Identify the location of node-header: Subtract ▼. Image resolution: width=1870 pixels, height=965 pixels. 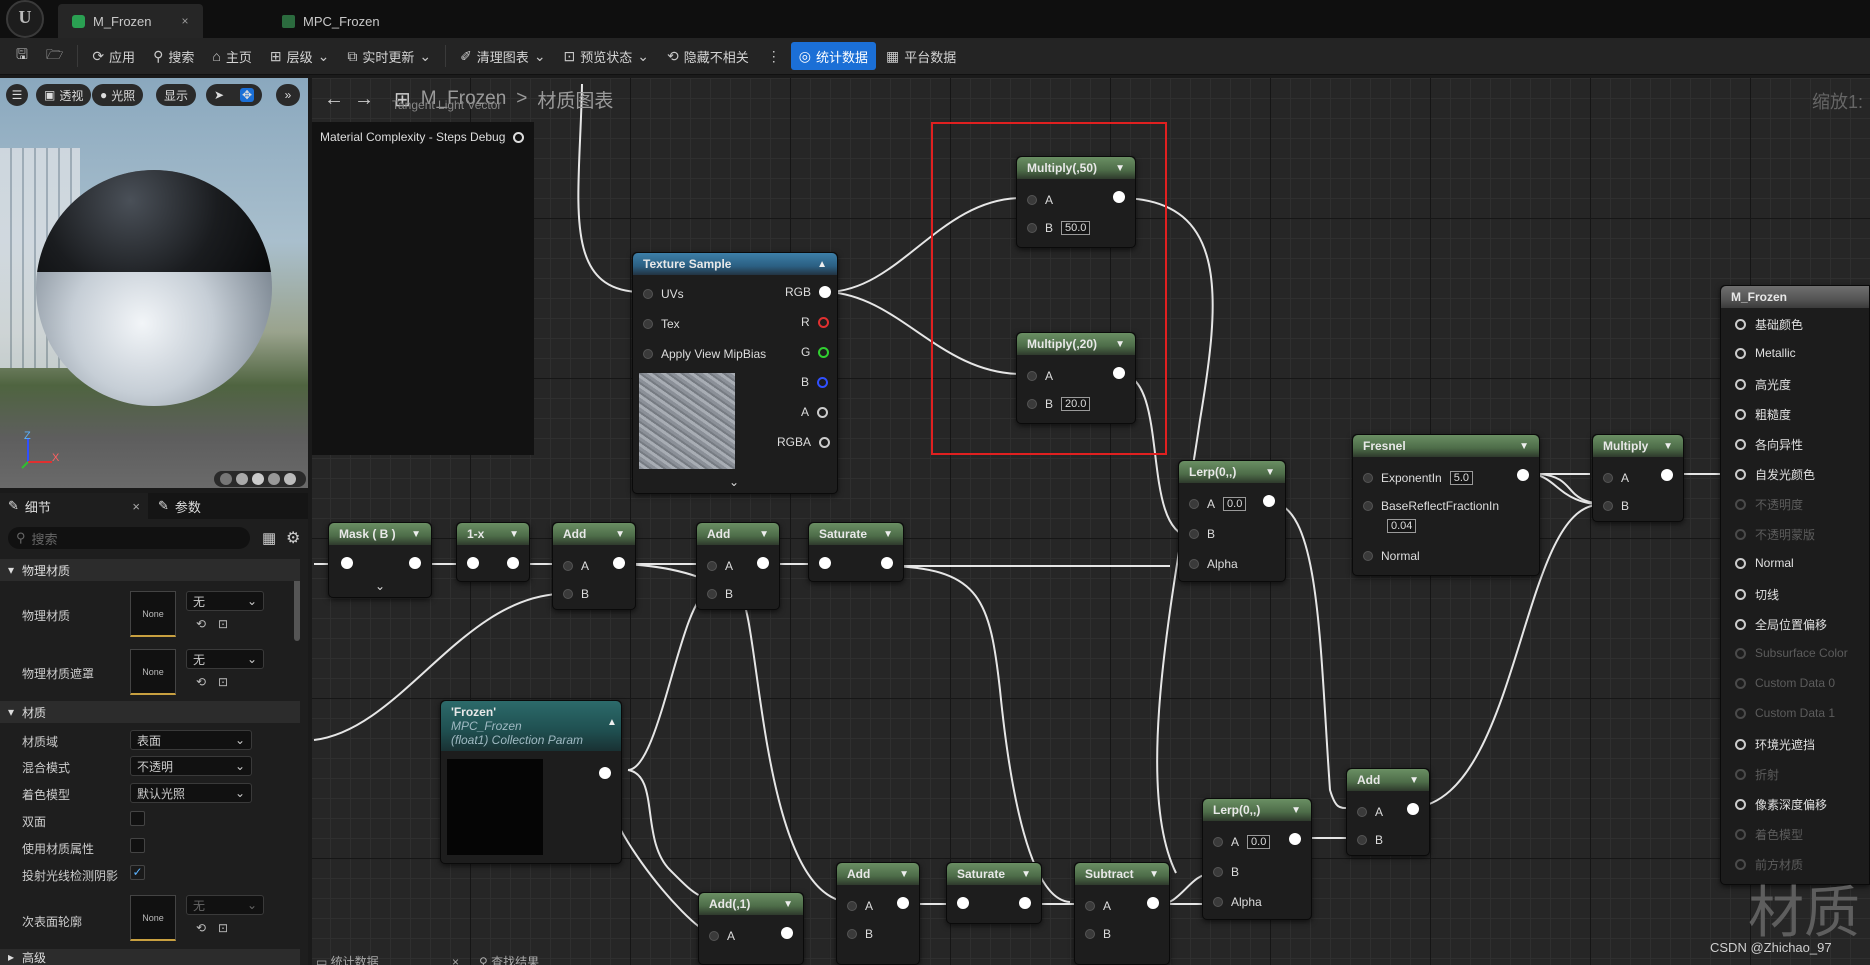
(1122, 874).